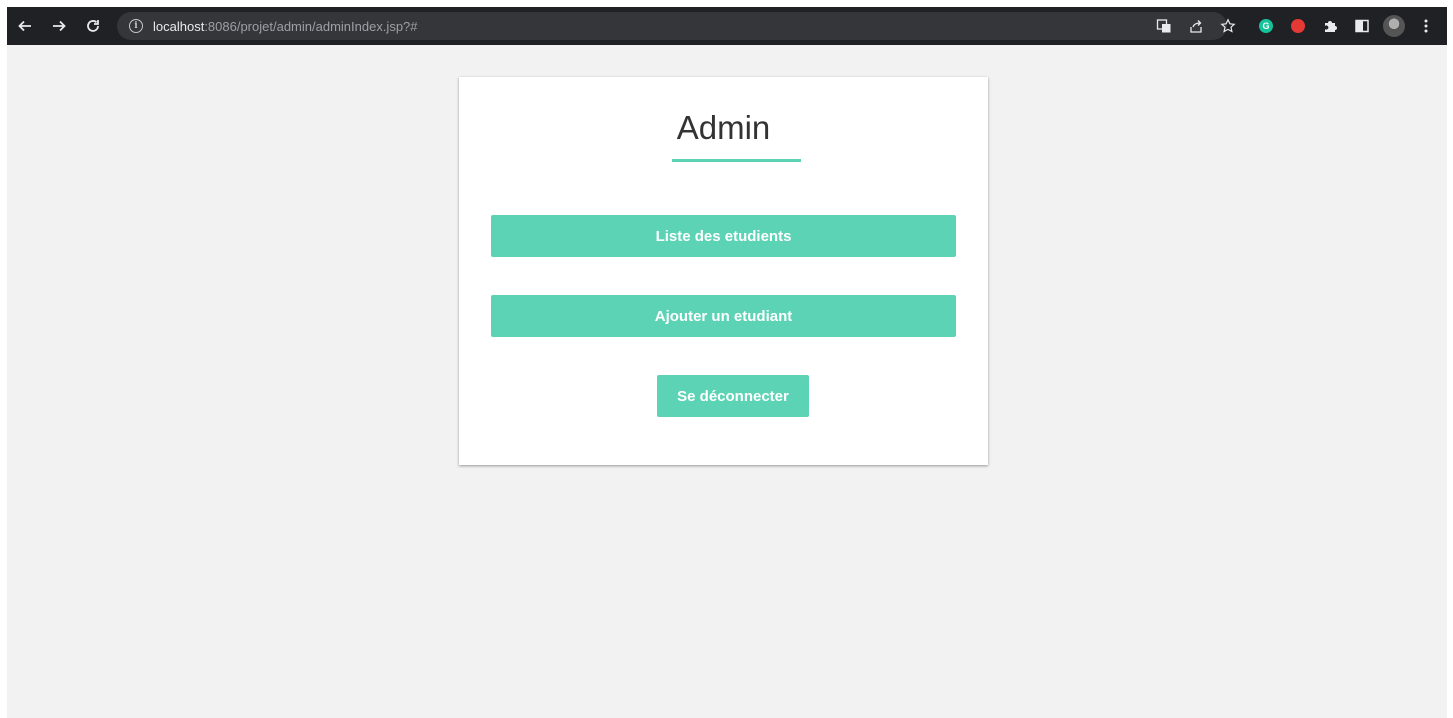 This screenshot has width=1453, height=718. I want to click on avatar, so click(1394, 26).